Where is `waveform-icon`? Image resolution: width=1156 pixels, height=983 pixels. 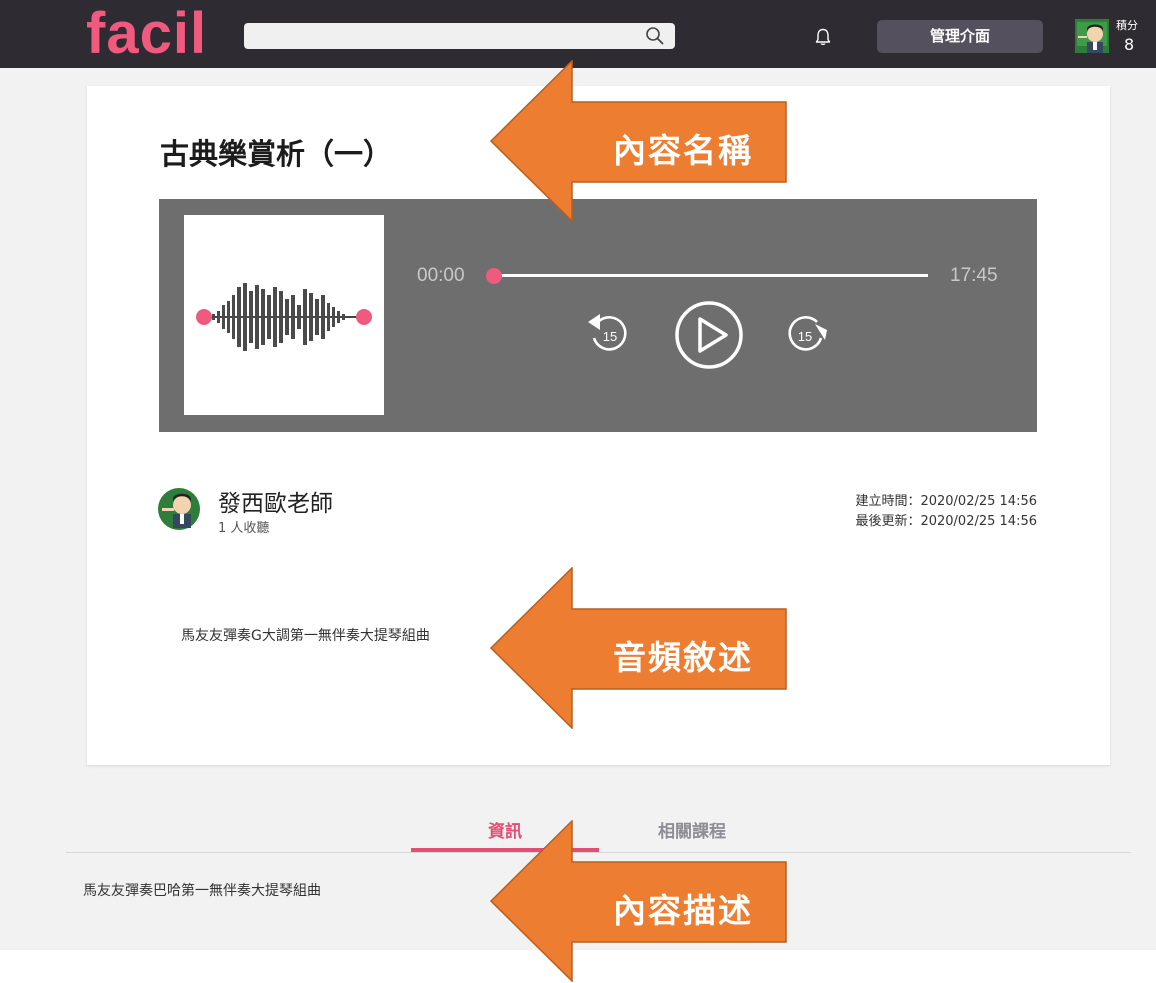 waveform-icon is located at coordinates (284, 317).